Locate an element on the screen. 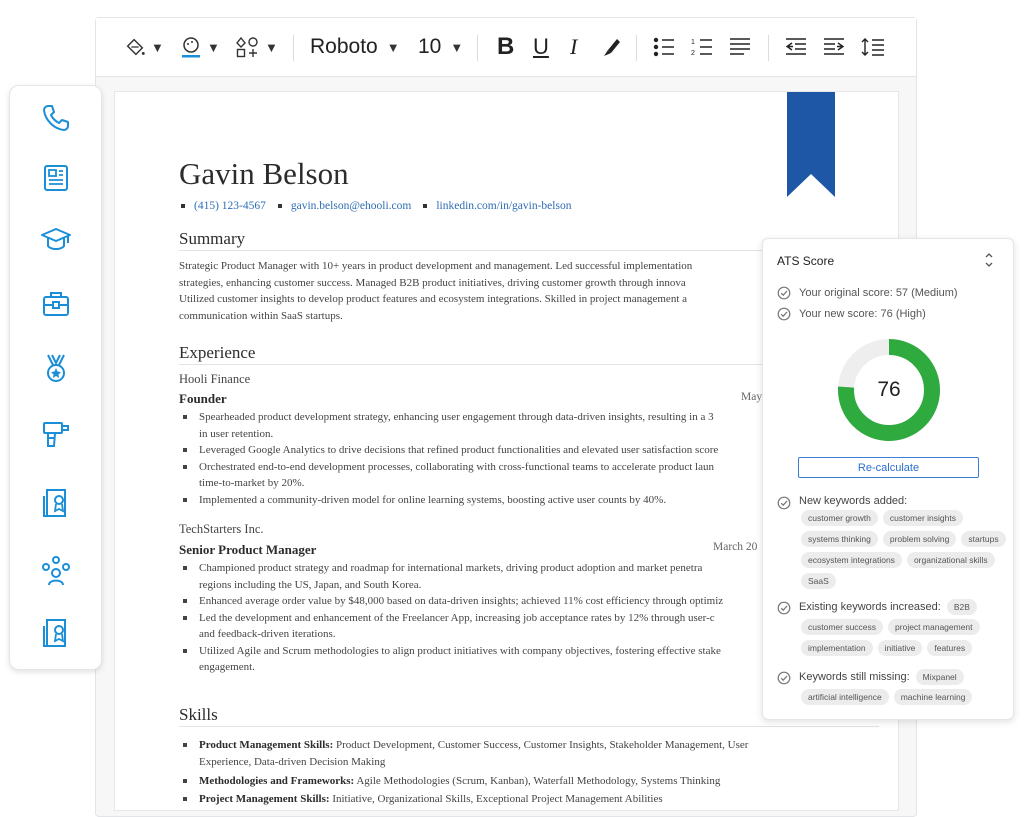 The height and width of the screenshot is (817, 1024). keyword-chip: organizational skills is located at coordinates (950, 560).